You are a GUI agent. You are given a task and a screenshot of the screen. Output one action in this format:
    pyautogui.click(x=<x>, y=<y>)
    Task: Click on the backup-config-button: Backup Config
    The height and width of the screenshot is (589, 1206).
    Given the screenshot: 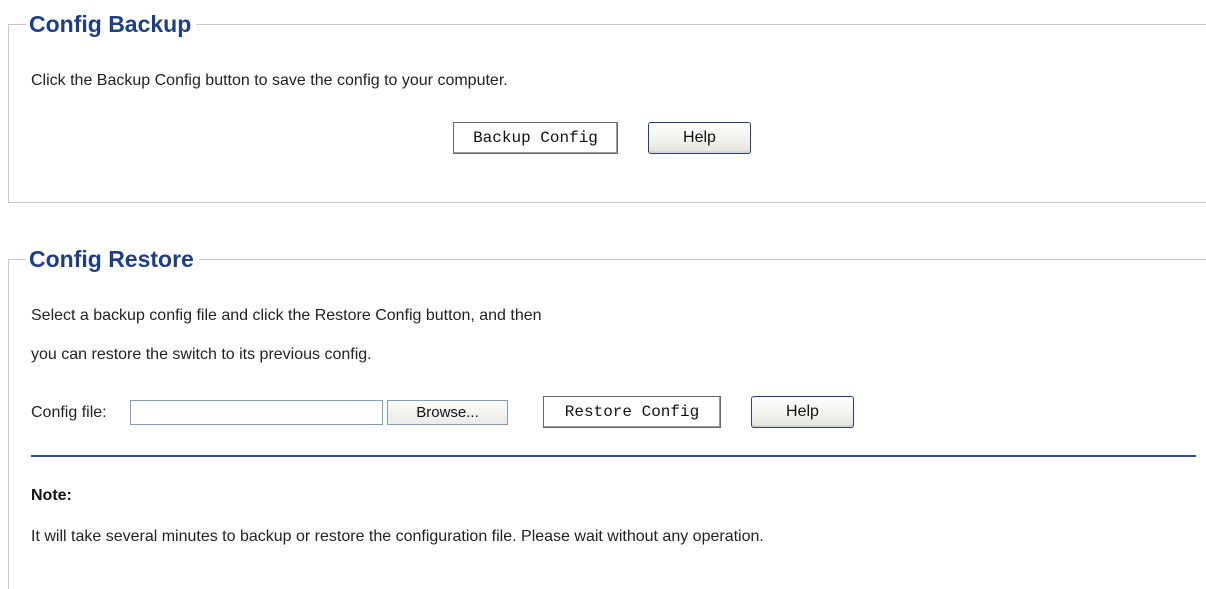 What is the action you would take?
    pyautogui.click(x=535, y=138)
    